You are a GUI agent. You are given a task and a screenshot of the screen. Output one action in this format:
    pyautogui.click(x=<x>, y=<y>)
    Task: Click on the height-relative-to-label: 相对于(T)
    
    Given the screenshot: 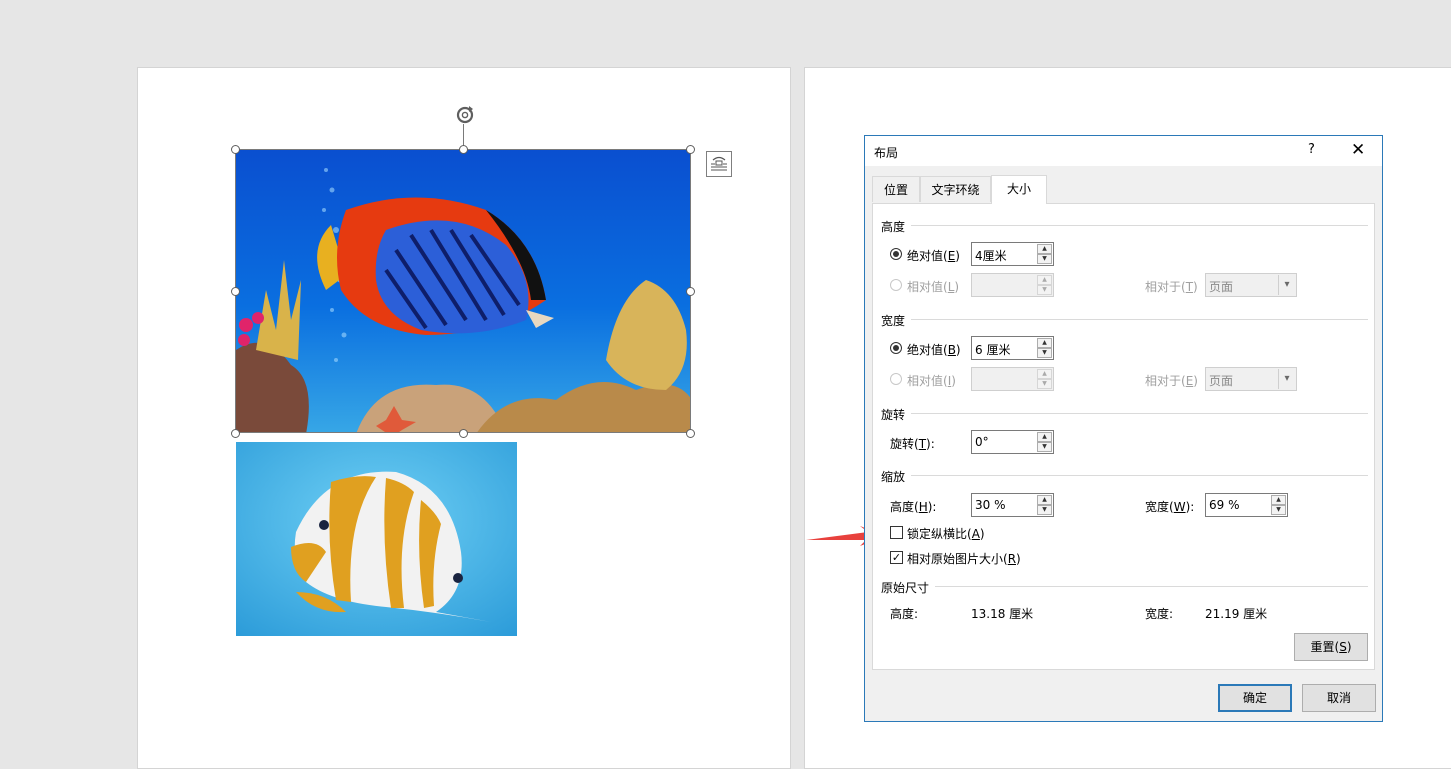 What is the action you would take?
    pyautogui.click(x=1171, y=287)
    